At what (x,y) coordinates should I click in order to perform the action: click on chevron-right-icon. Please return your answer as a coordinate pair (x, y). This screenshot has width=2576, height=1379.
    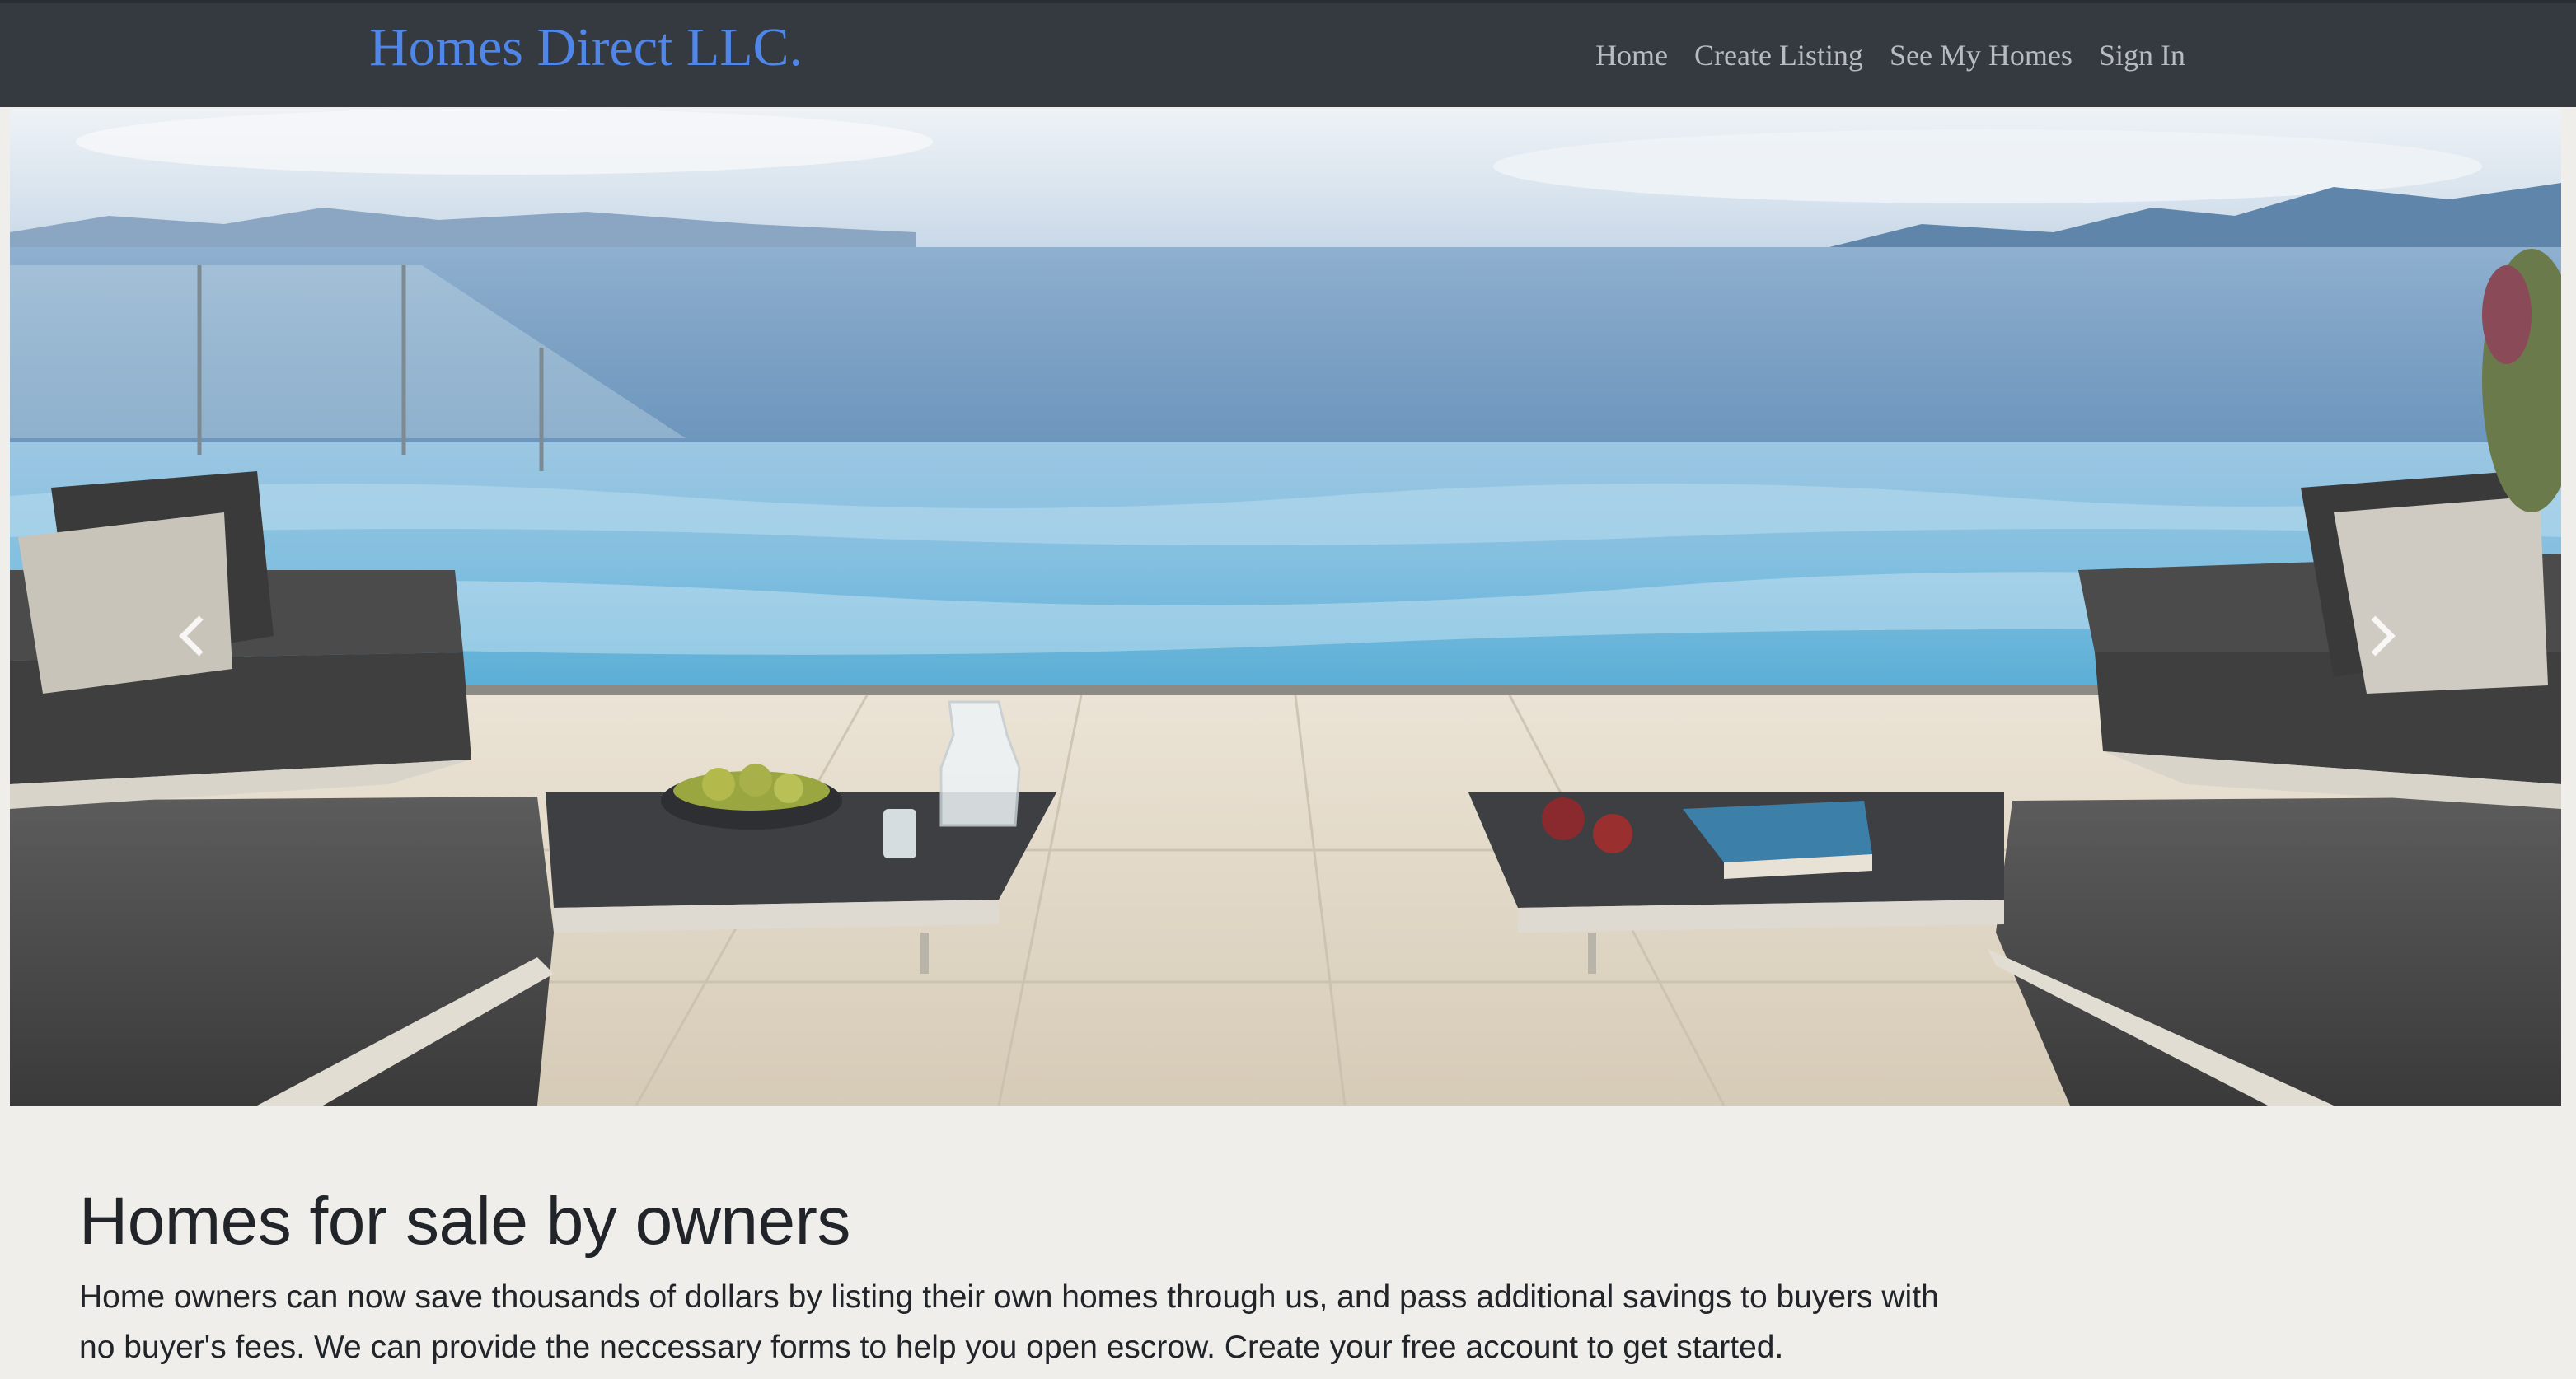
    Looking at the image, I should click on (2383, 636).